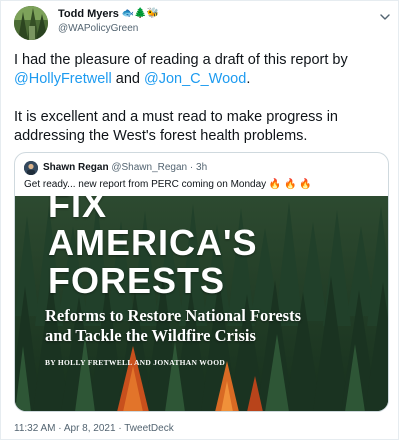  I want to click on quote-author-name: Shawn Regan, so click(76, 167).